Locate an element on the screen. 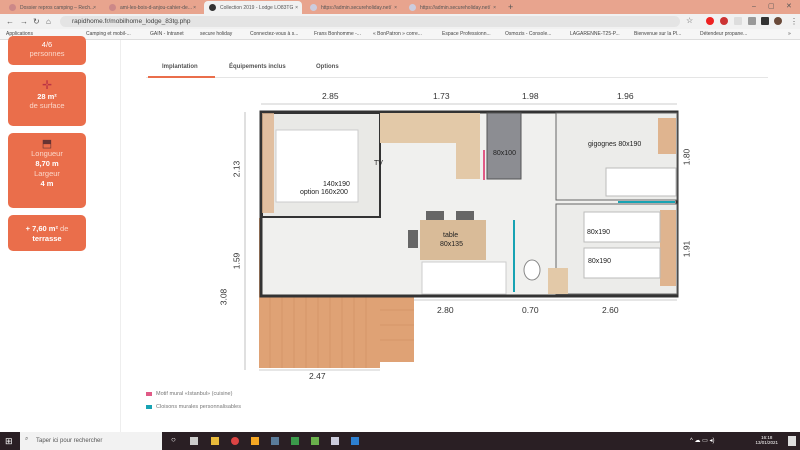  opera-extension-icon is located at coordinates (710, 21).